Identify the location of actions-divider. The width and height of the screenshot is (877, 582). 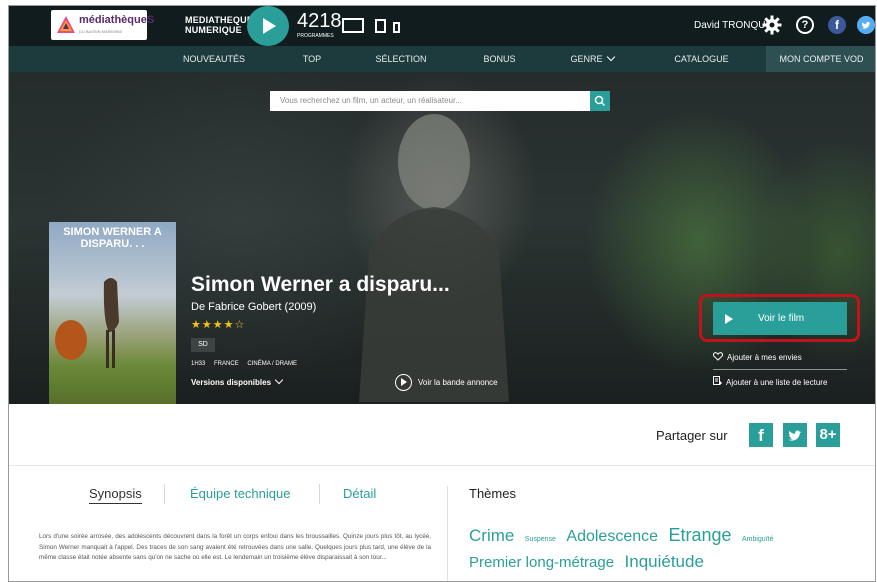
(780, 369).